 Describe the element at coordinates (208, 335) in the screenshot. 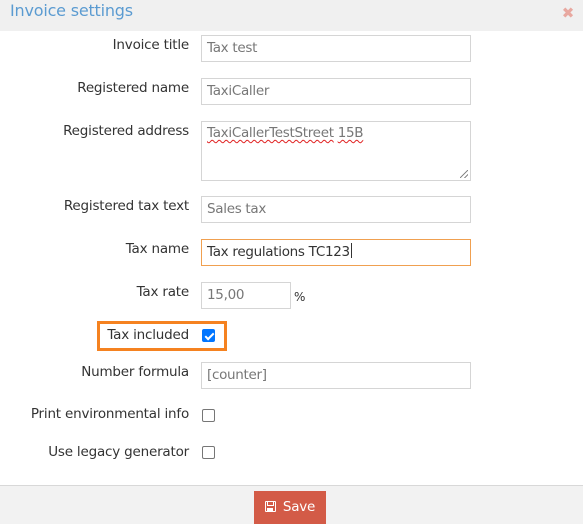

I see `tax-included-checkbox` at that location.